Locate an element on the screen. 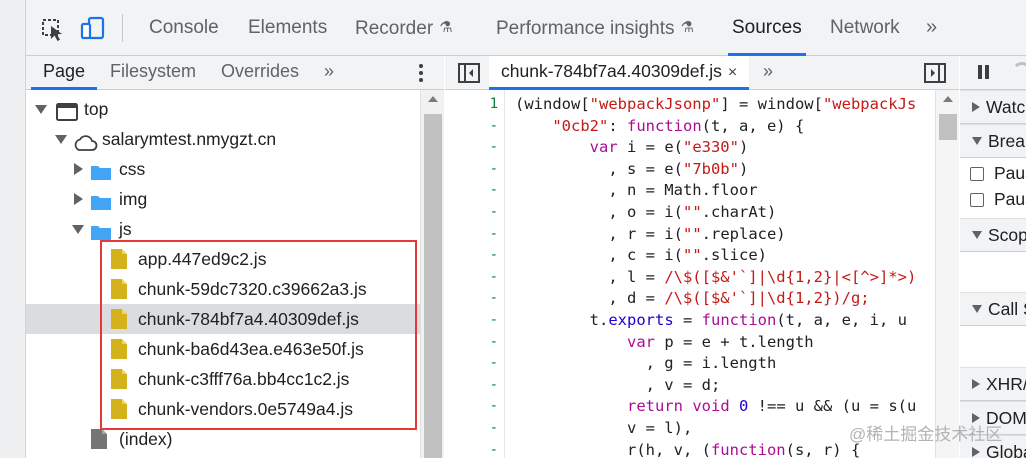 The image size is (1026, 458). tree-item-folder-img: img is located at coordinates (223, 199).